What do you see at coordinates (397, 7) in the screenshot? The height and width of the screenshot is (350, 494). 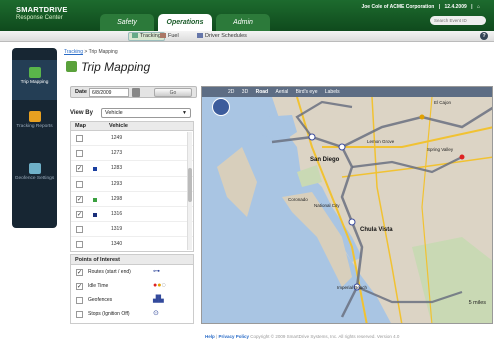 I see `user-name: Joe Cole of ACME Corporation` at bounding box center [397, 7].